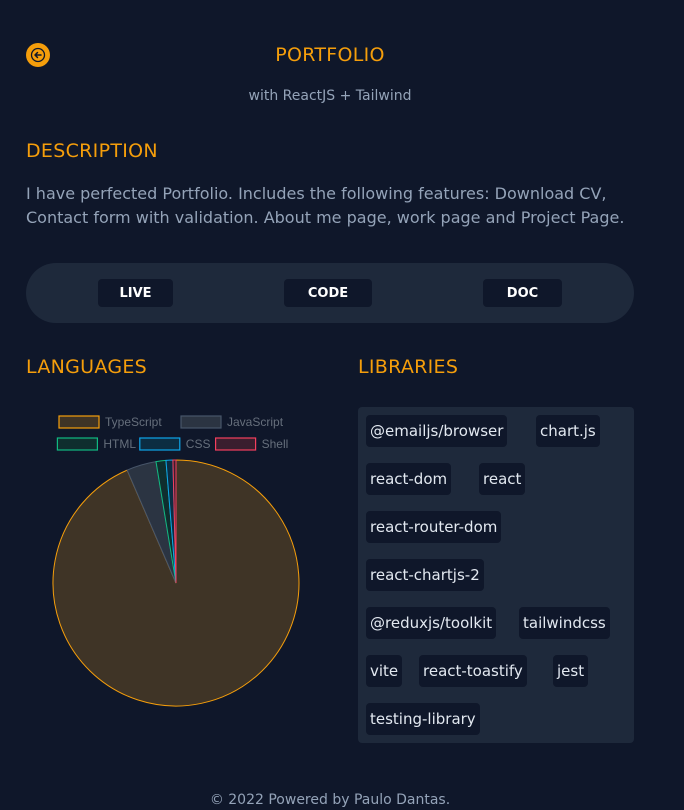  Describe the element at coordinates (409, 479) in the screenshot. I see `library-tag: react-dom` at that location.